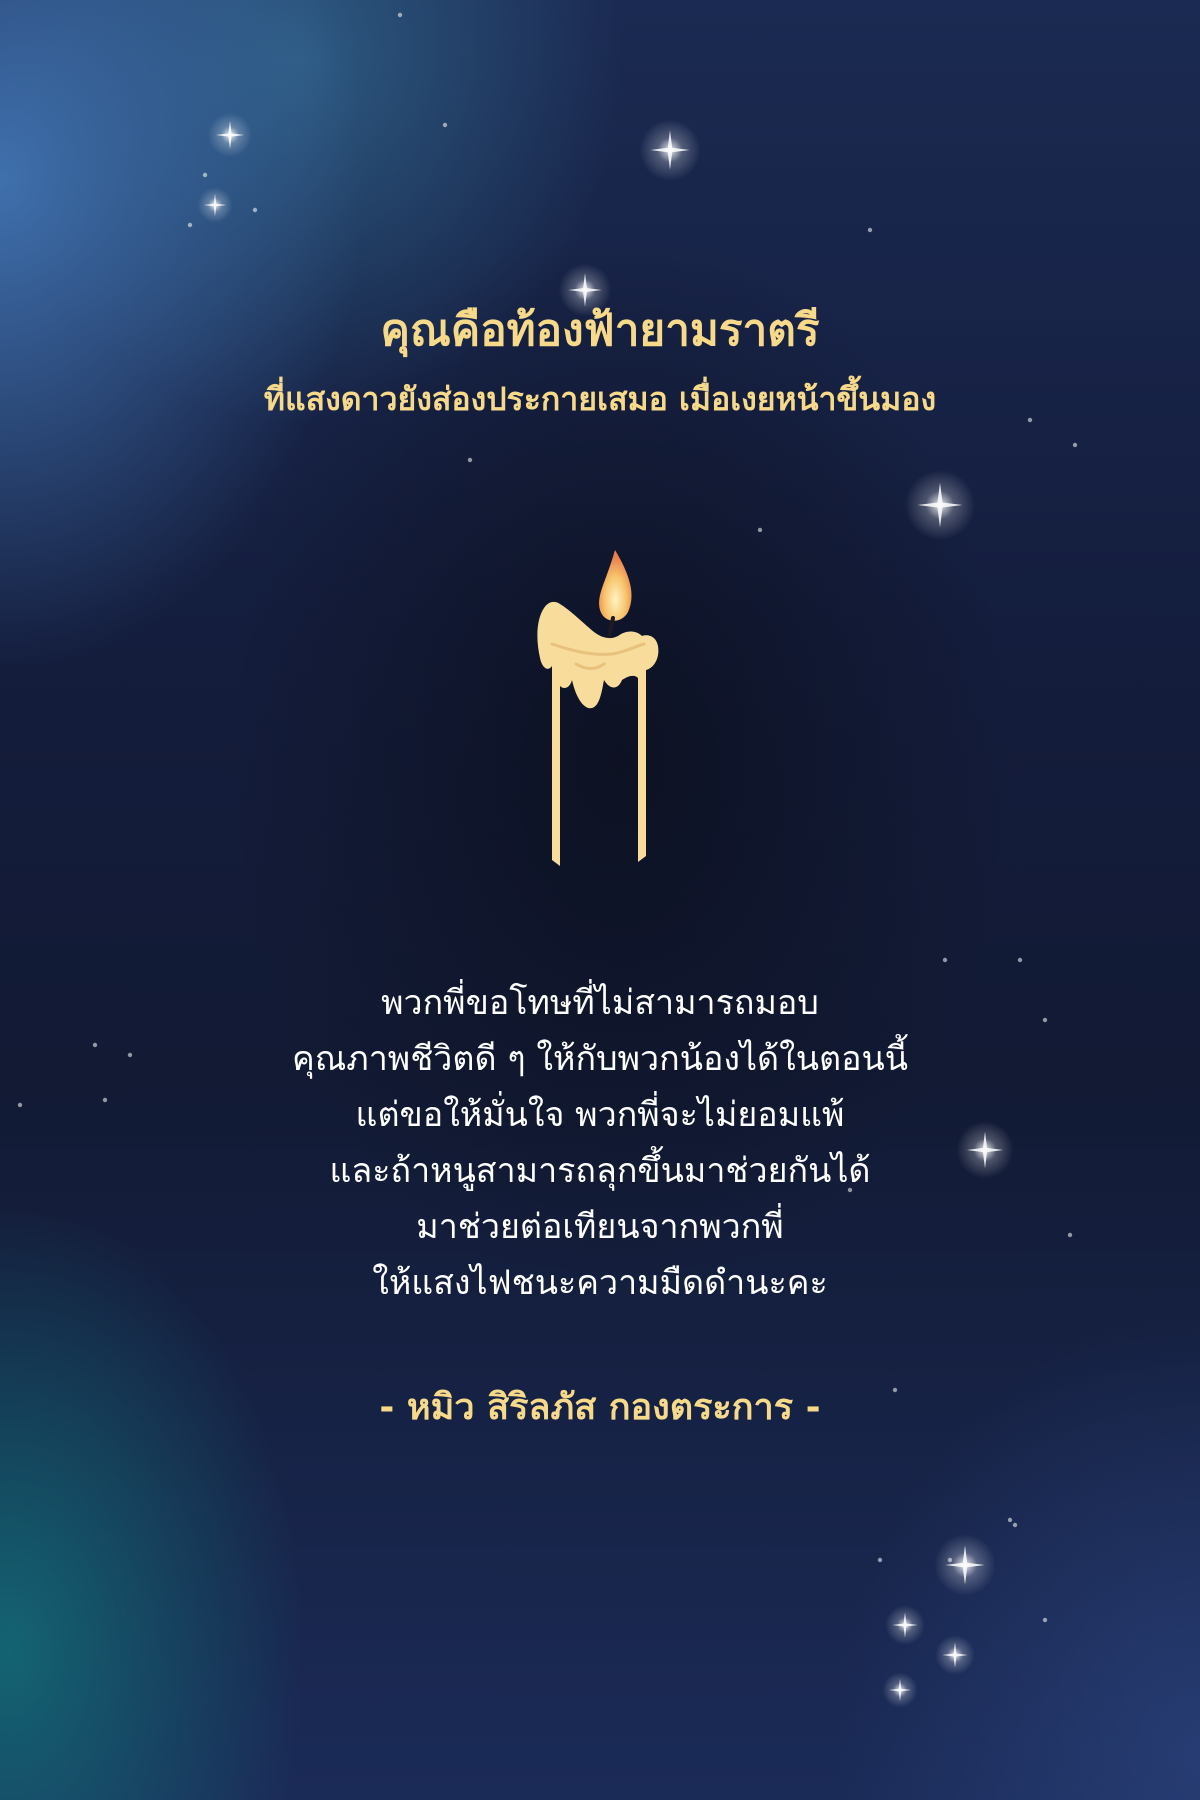  What do you see at coordinates (600, 330) in the screenshot?
I see `card-title: คุณคือท้องฟ้ายามราตรี` at bounding box center [600, 330].